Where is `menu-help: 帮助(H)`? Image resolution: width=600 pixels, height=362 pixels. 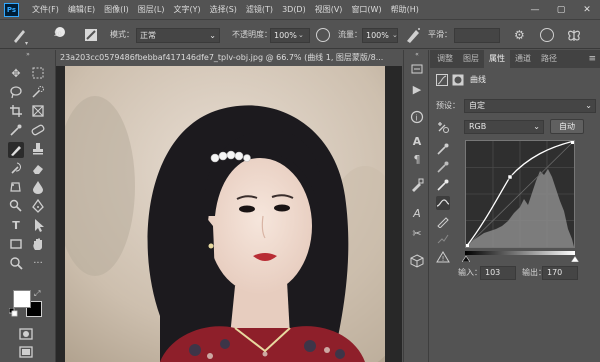 menu-help: 帮助(H) is located at coordinates (405, 10).